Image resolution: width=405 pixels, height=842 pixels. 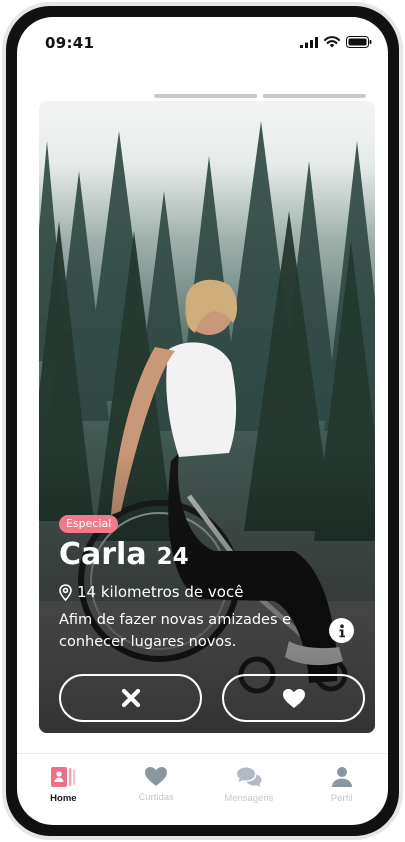 I want to click on info-button, so click(x=341, y=630).